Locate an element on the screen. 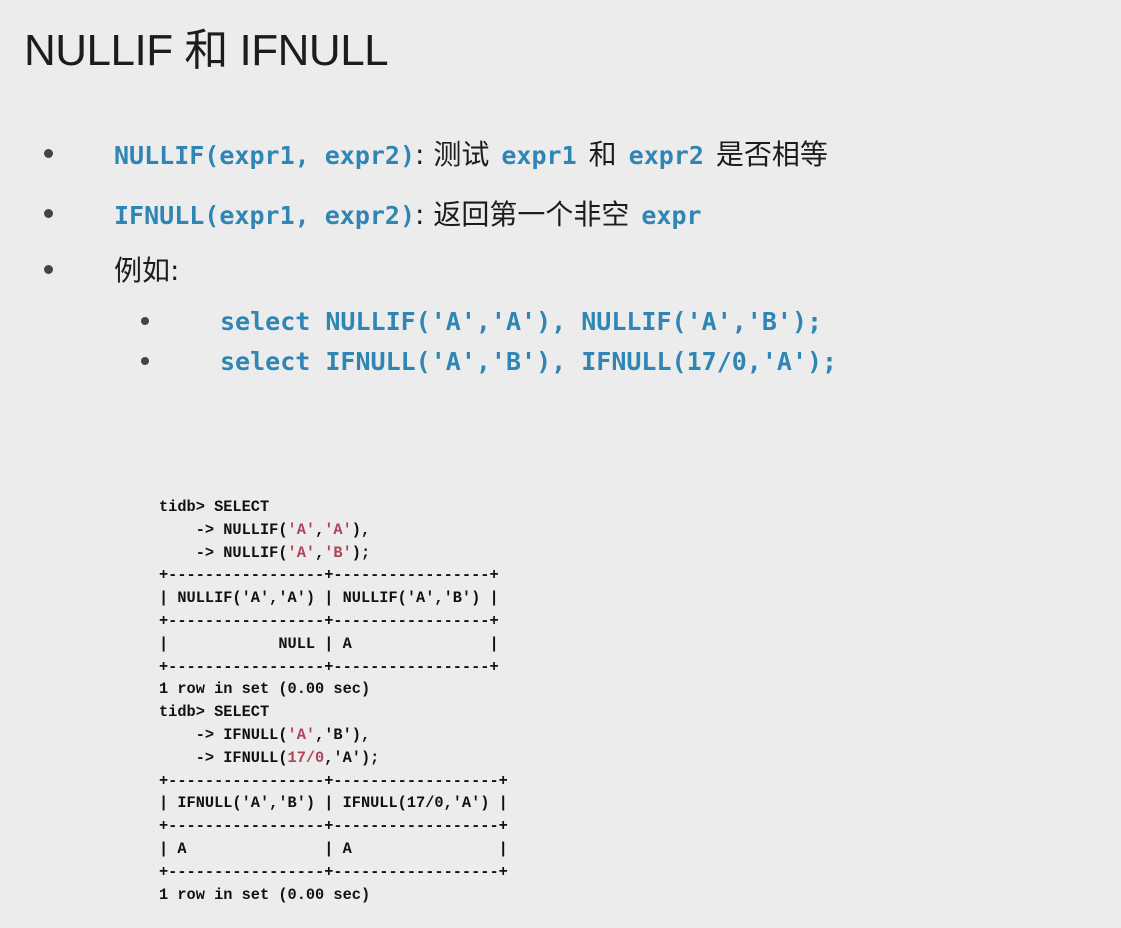 This screenshot has height=928, width=1121. table-header: | IFNULL('A','B') | IFNULL(17/0,'A') | is located at coordinates (333, 803).